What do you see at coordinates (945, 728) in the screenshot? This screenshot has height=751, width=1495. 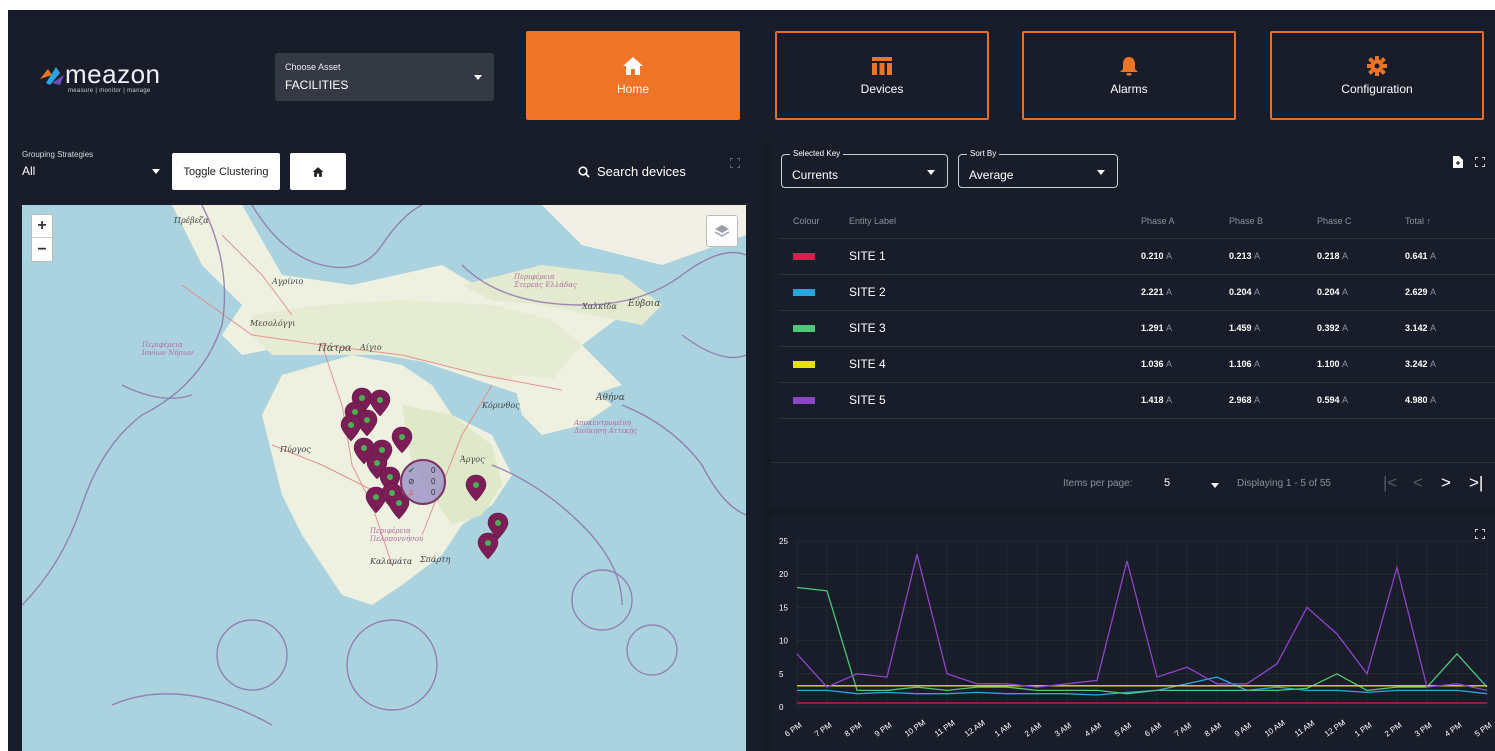 I see `x-tick-label: 11 PM` at bounding box center [945, 728].